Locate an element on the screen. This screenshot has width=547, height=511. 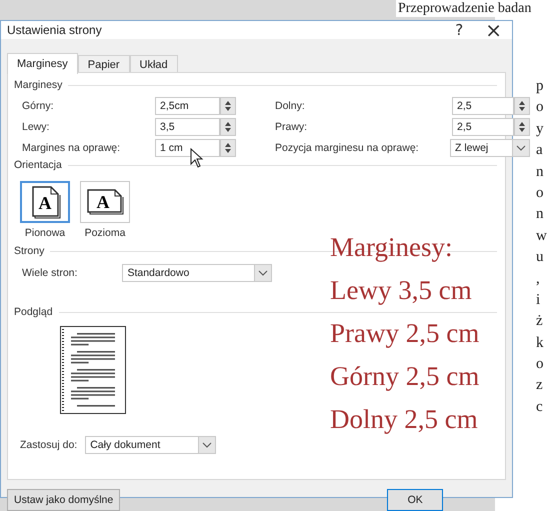
document-heading: Przeprowadzenie badan is located at coordinates (465, 8).